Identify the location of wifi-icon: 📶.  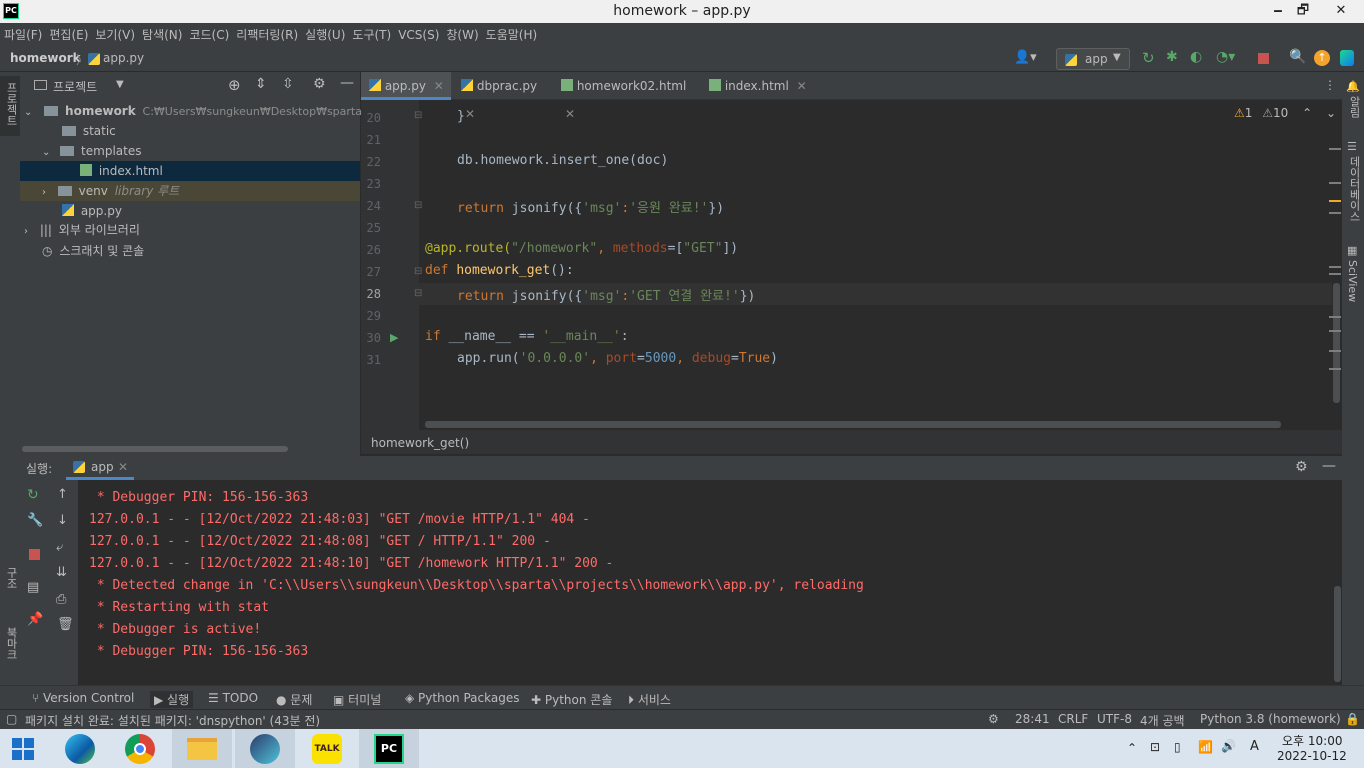
(1205, 747).